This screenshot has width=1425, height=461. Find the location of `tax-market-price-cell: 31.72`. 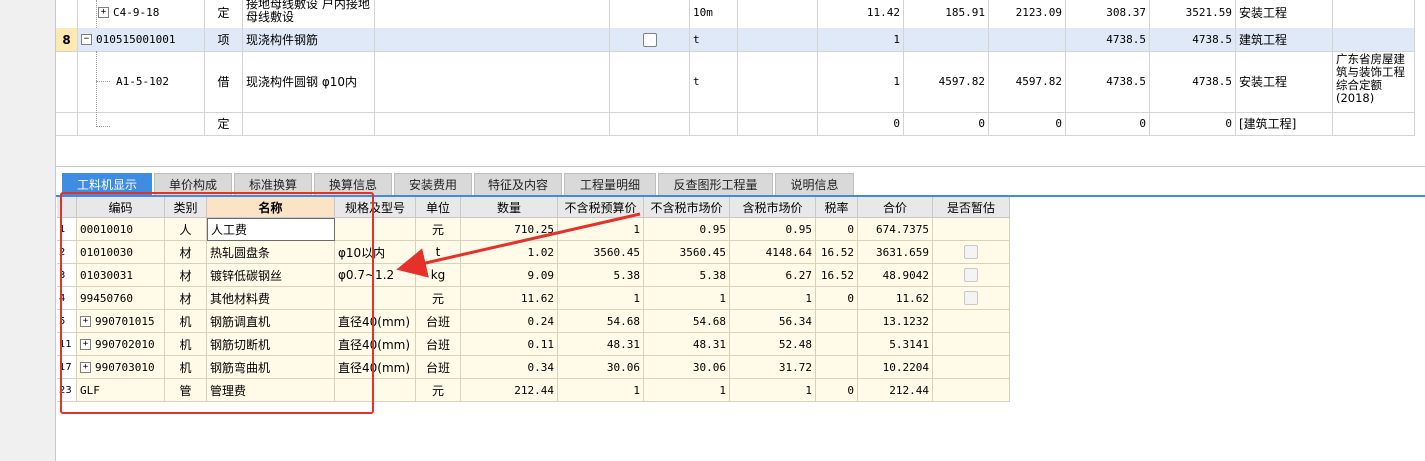

tax-market-price-cell: 31.72 is located at coordinates (773, 367).